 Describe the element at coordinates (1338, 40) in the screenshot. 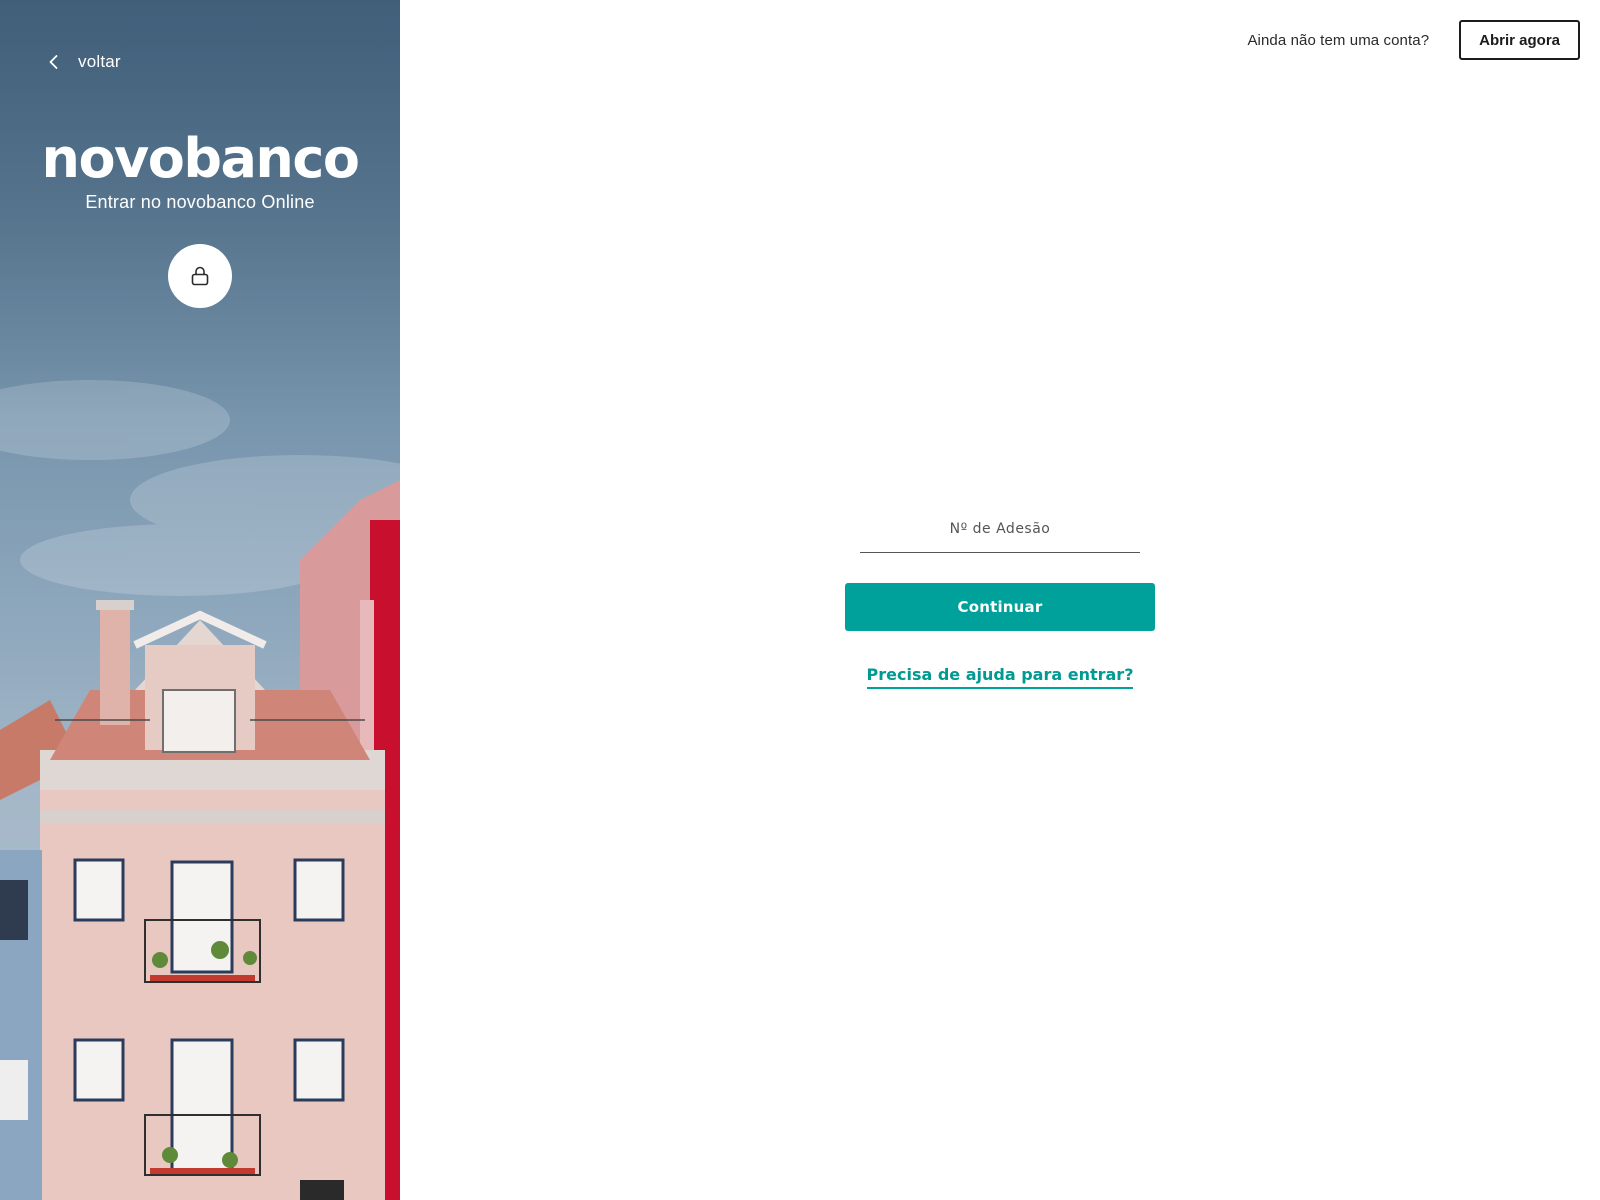

I see `no-account-question: Ainda não tem uma conta?` at that location.